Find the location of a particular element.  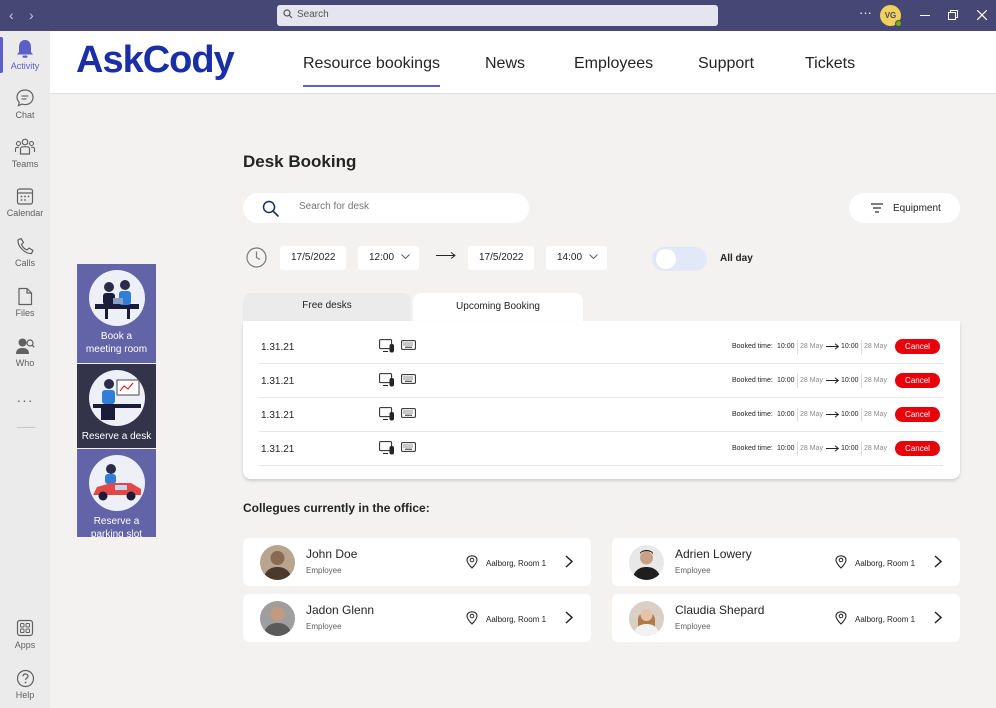

help-icon is located at coordinates (25, 678).